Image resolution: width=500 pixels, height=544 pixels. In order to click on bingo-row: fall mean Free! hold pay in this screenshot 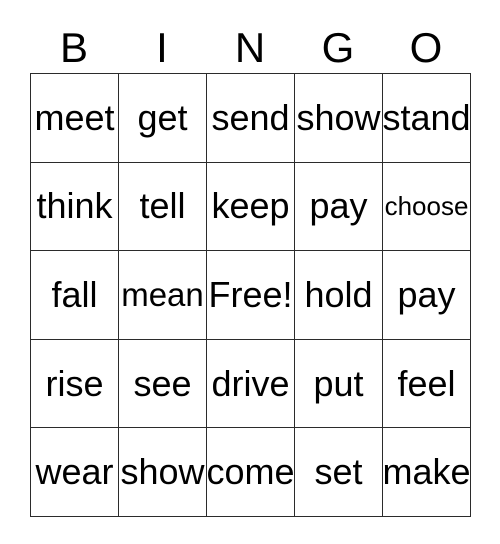, I will do `click(251, 295)`.